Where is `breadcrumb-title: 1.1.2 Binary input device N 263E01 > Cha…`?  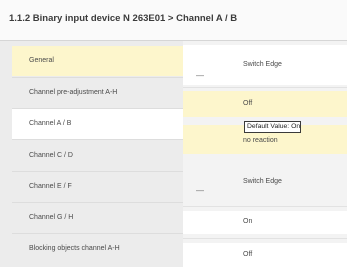 breadcrumb-title: 1.1.2 Binary input device N 263E01 > Cha… is located at coordinates (123, 18).